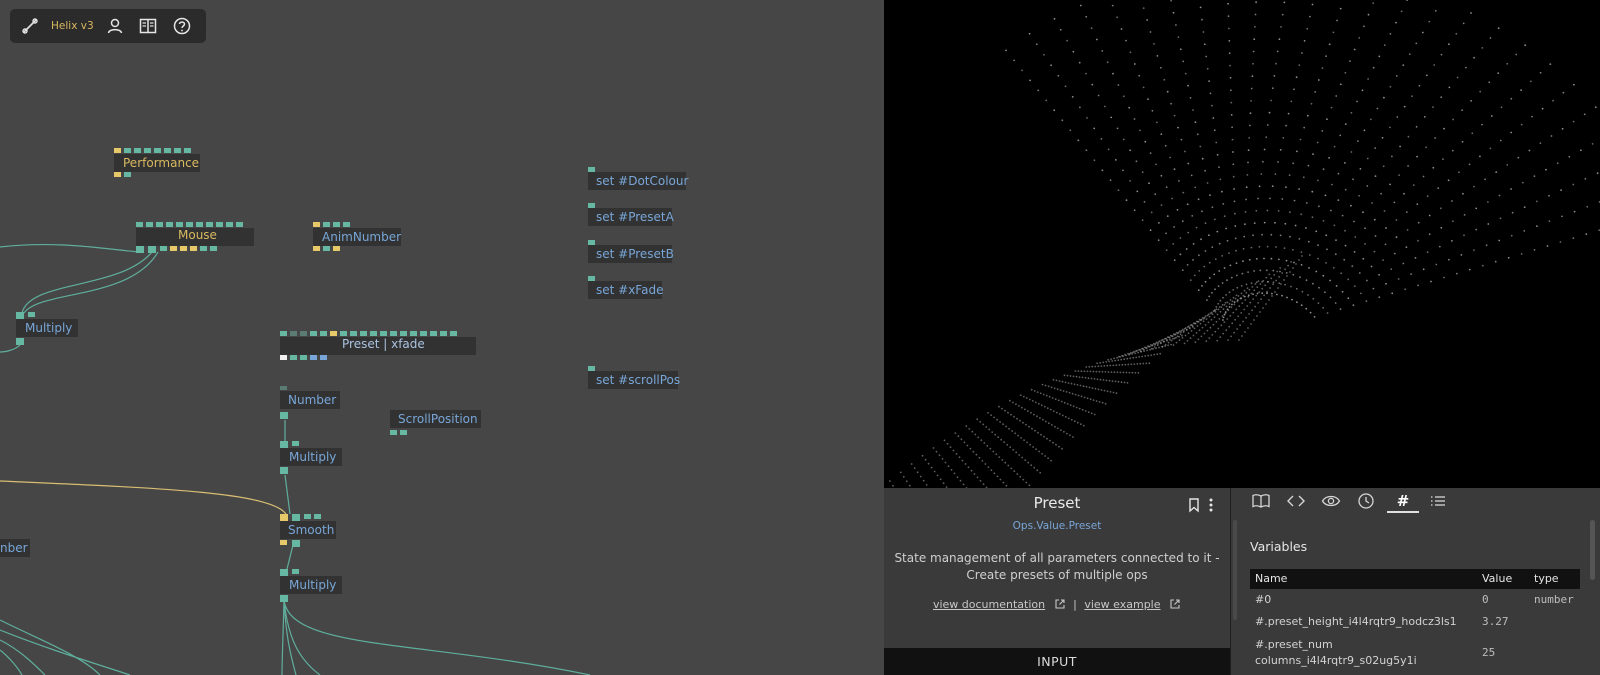  What do you see at coordinates (1194, 505) in the screenshot?
I see `bookmark-icon` at bounding box center [1194, 505].